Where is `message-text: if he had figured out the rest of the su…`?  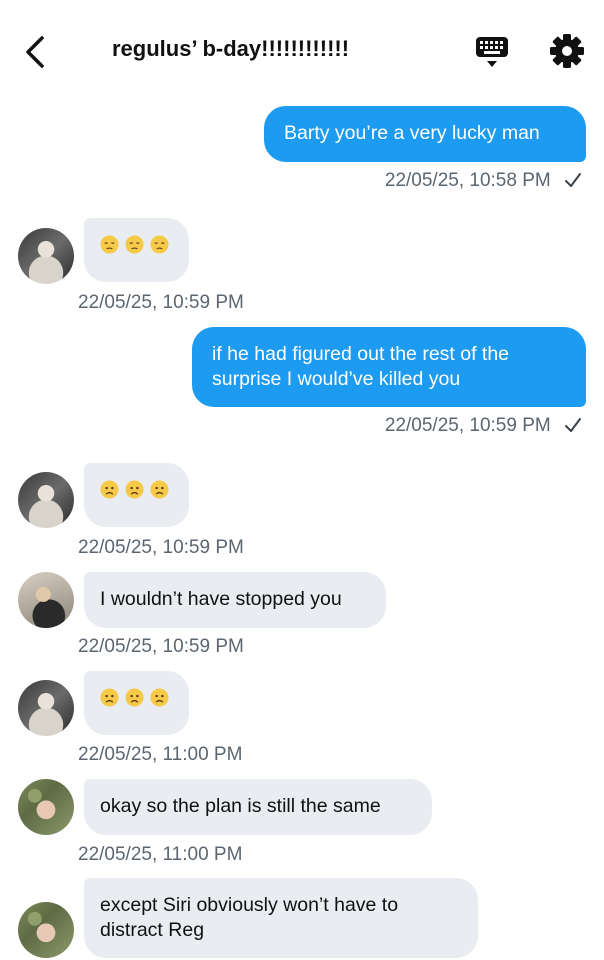 message-text: if he had figured out the rest of the su… is located at coordinates (361, 366).